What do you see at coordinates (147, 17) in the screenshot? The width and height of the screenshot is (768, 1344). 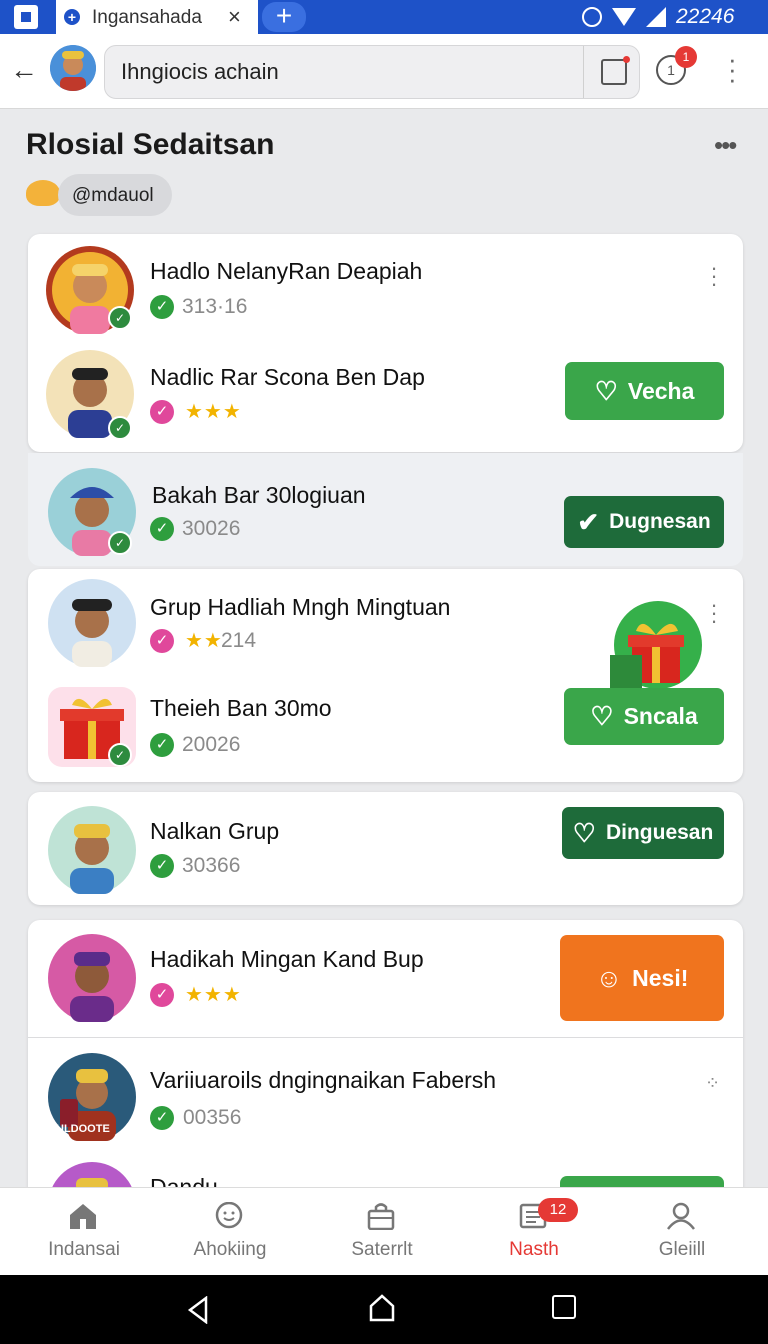 I see `tab-title: Ingansahada` at bounding box center [147, 17].